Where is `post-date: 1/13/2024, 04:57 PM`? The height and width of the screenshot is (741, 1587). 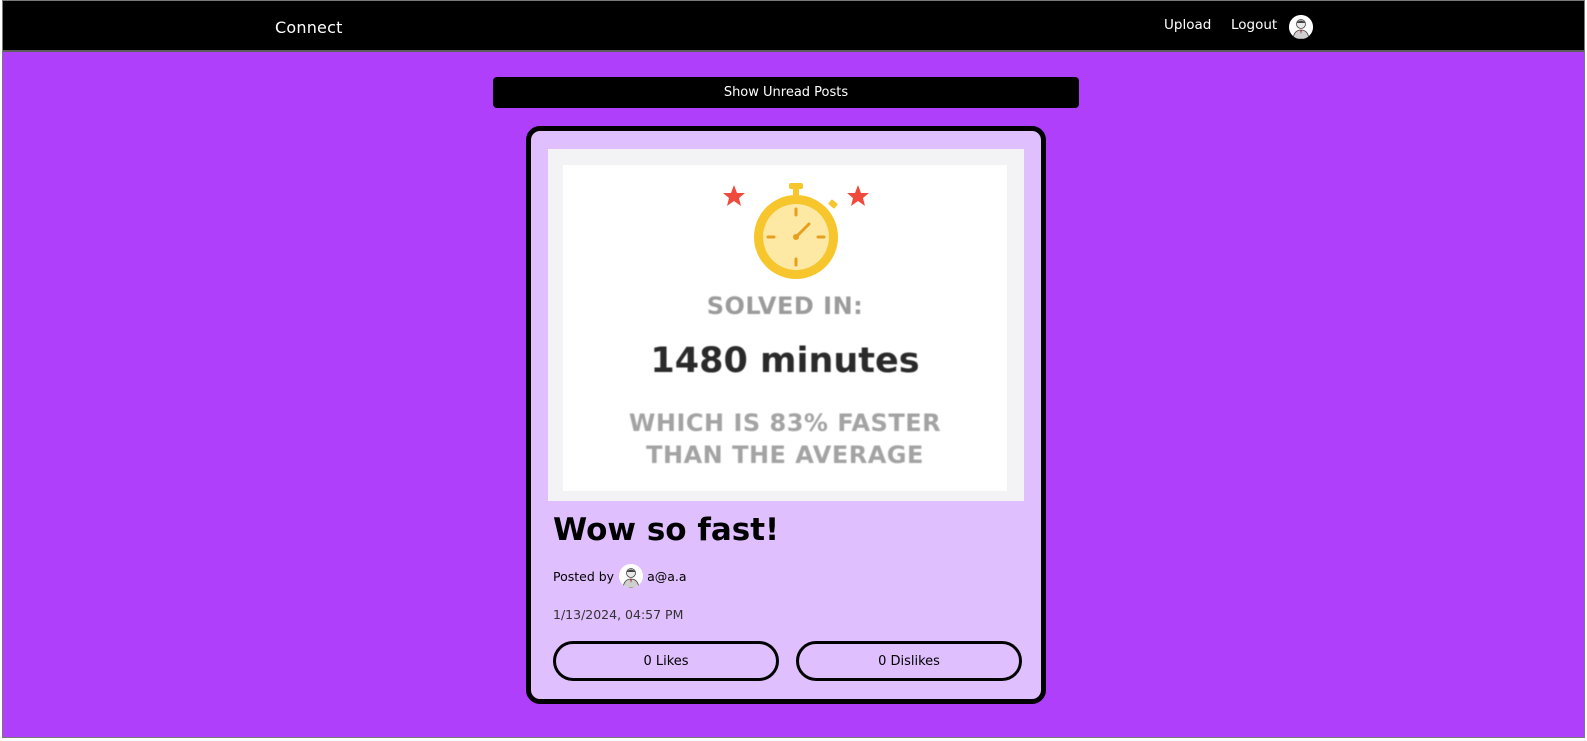 post-date: 1/13/2024, 04:57 PM is located at coordinates (618, 614).